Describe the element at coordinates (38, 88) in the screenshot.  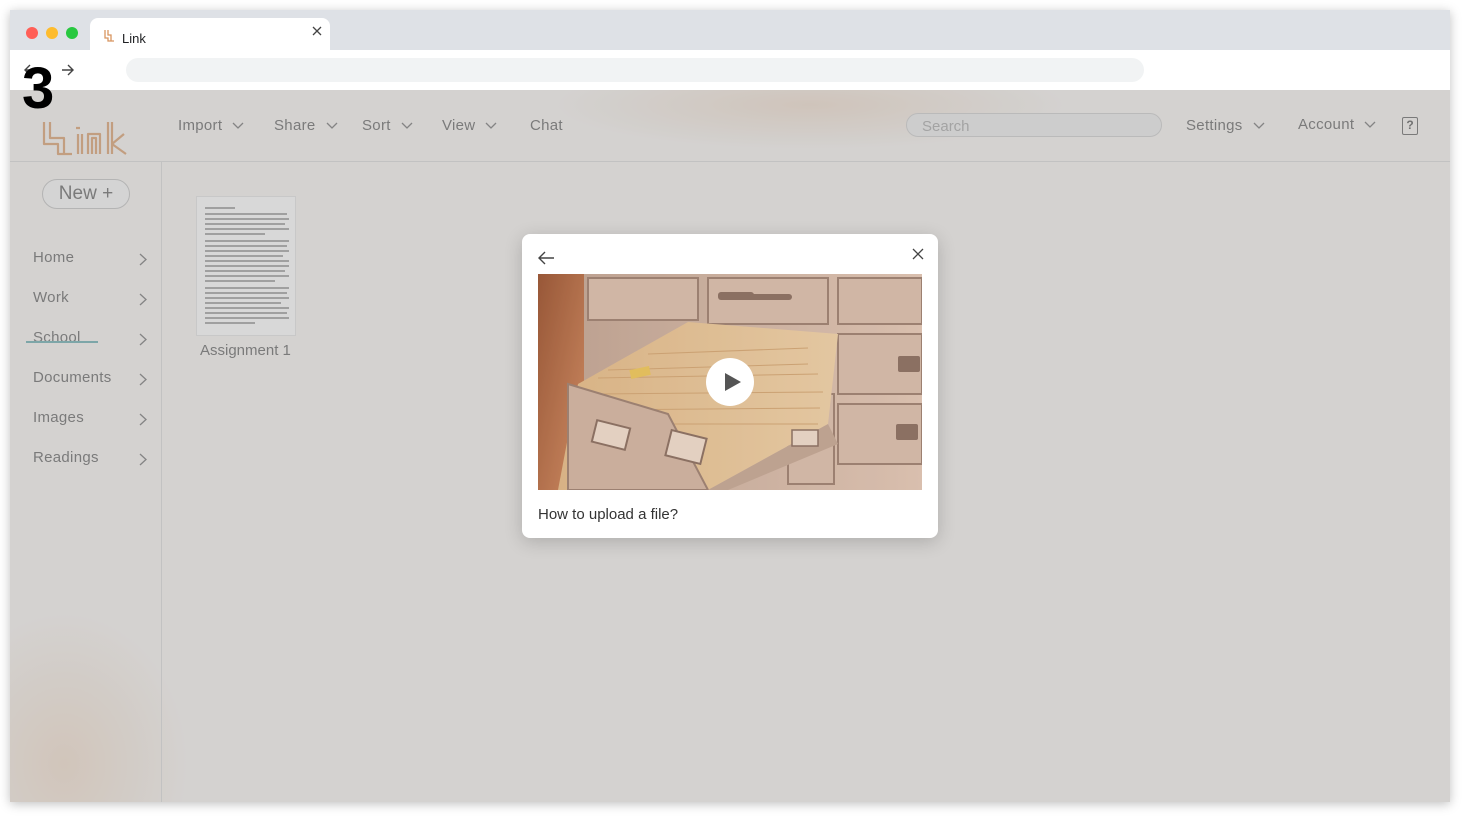
I see `step-number: 3` at that location.